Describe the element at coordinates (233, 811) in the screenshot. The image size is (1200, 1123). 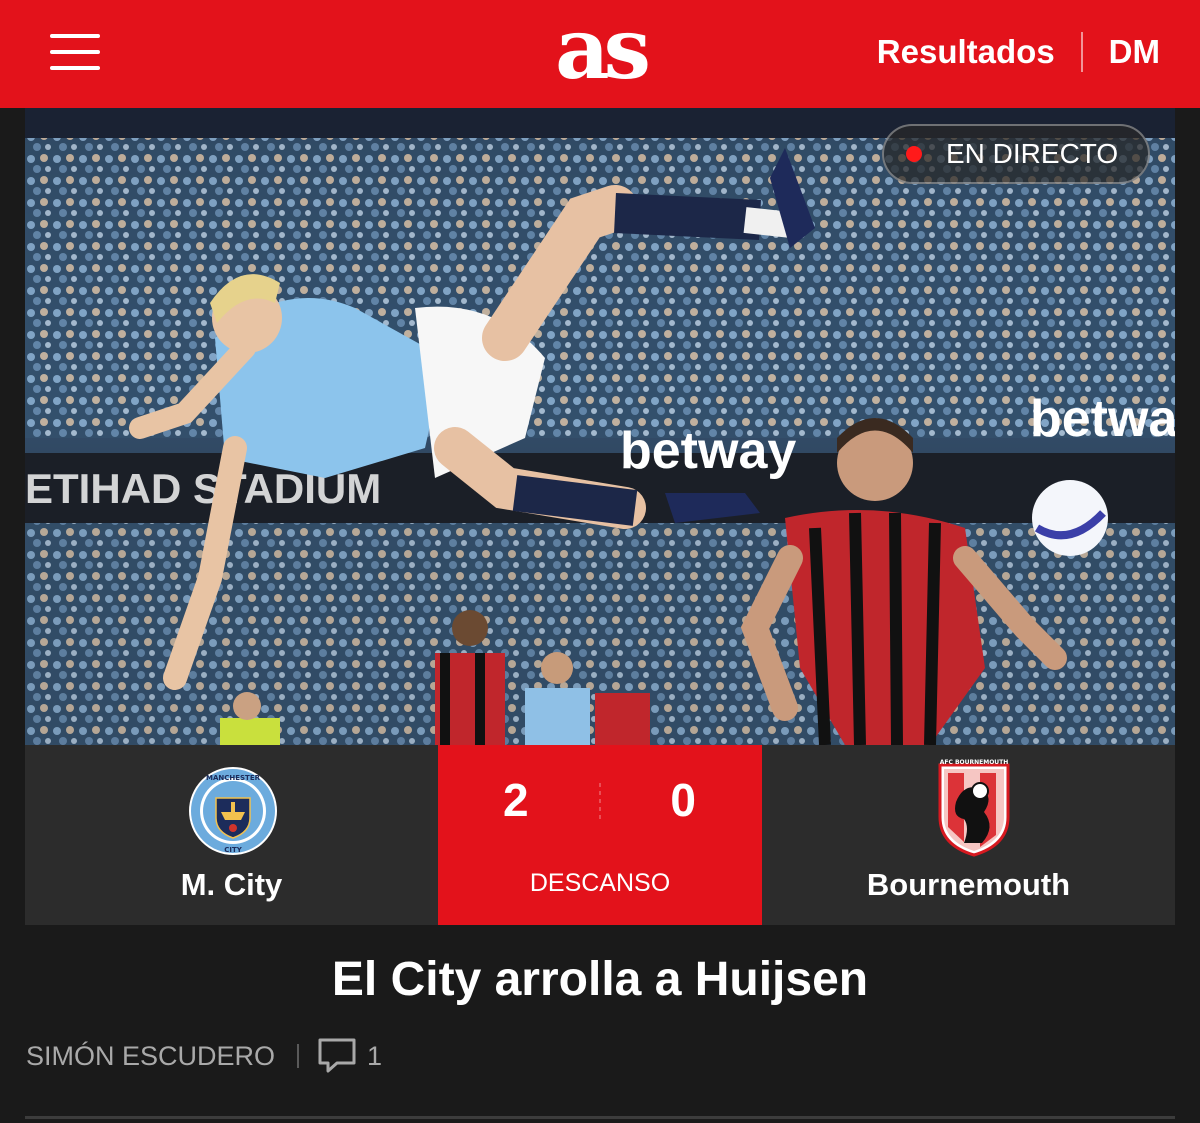
I see `manchester-city-crest-icon: MANCHESTER CITY` at that location.